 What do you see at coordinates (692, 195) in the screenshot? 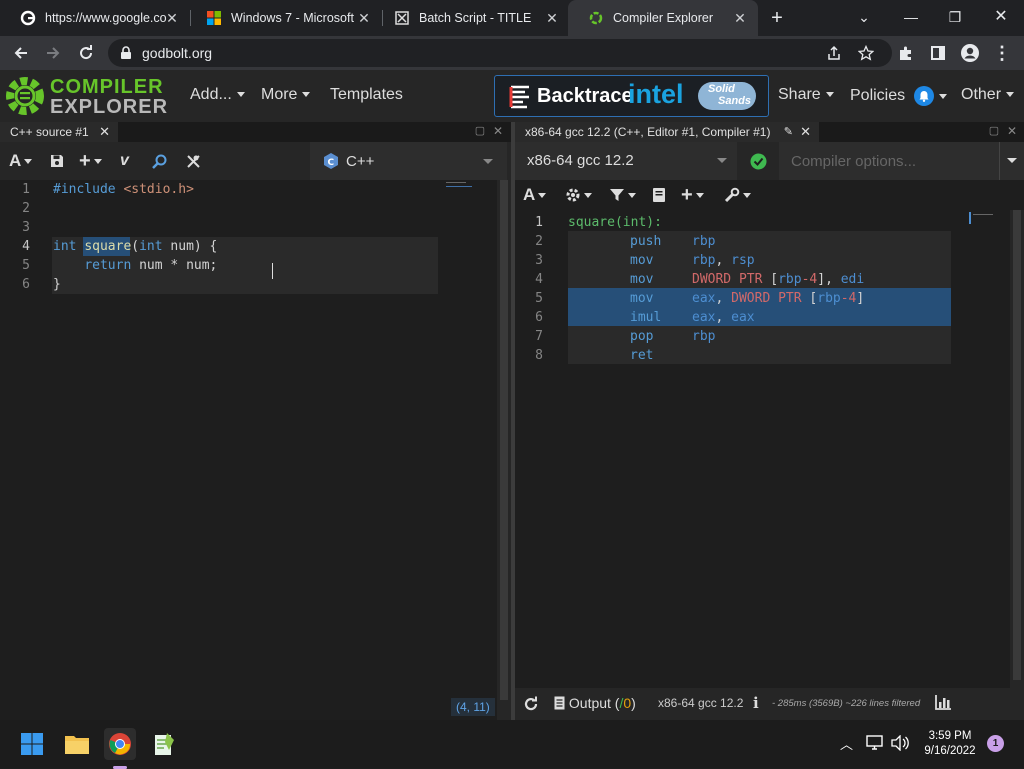
I see `add-tool-button: +` at bounding box center [692, 195].